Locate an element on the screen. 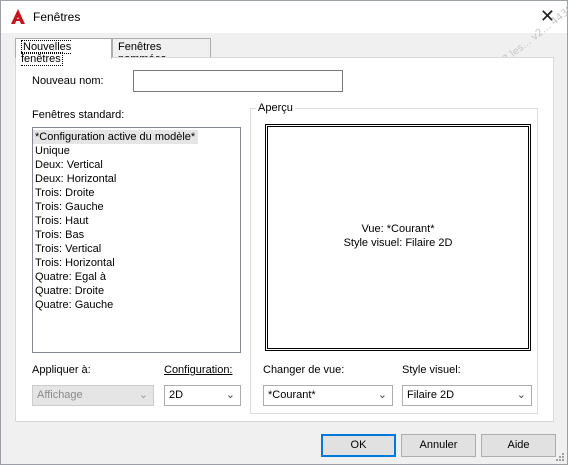 The width and height of the screenshot is (568, 465). help-button: Aide is located at coordinates (518, 445).